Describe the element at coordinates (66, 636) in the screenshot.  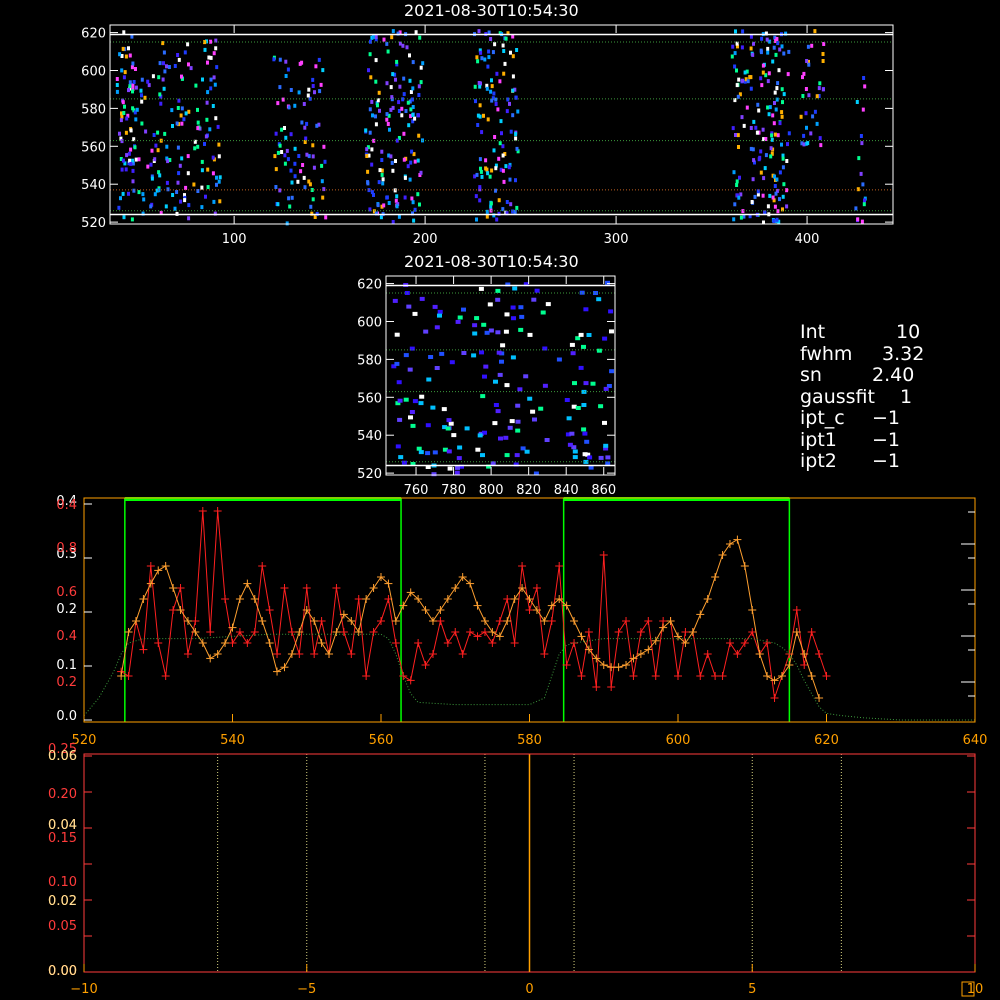
I see `y-tick-label: 0.4` at that location.